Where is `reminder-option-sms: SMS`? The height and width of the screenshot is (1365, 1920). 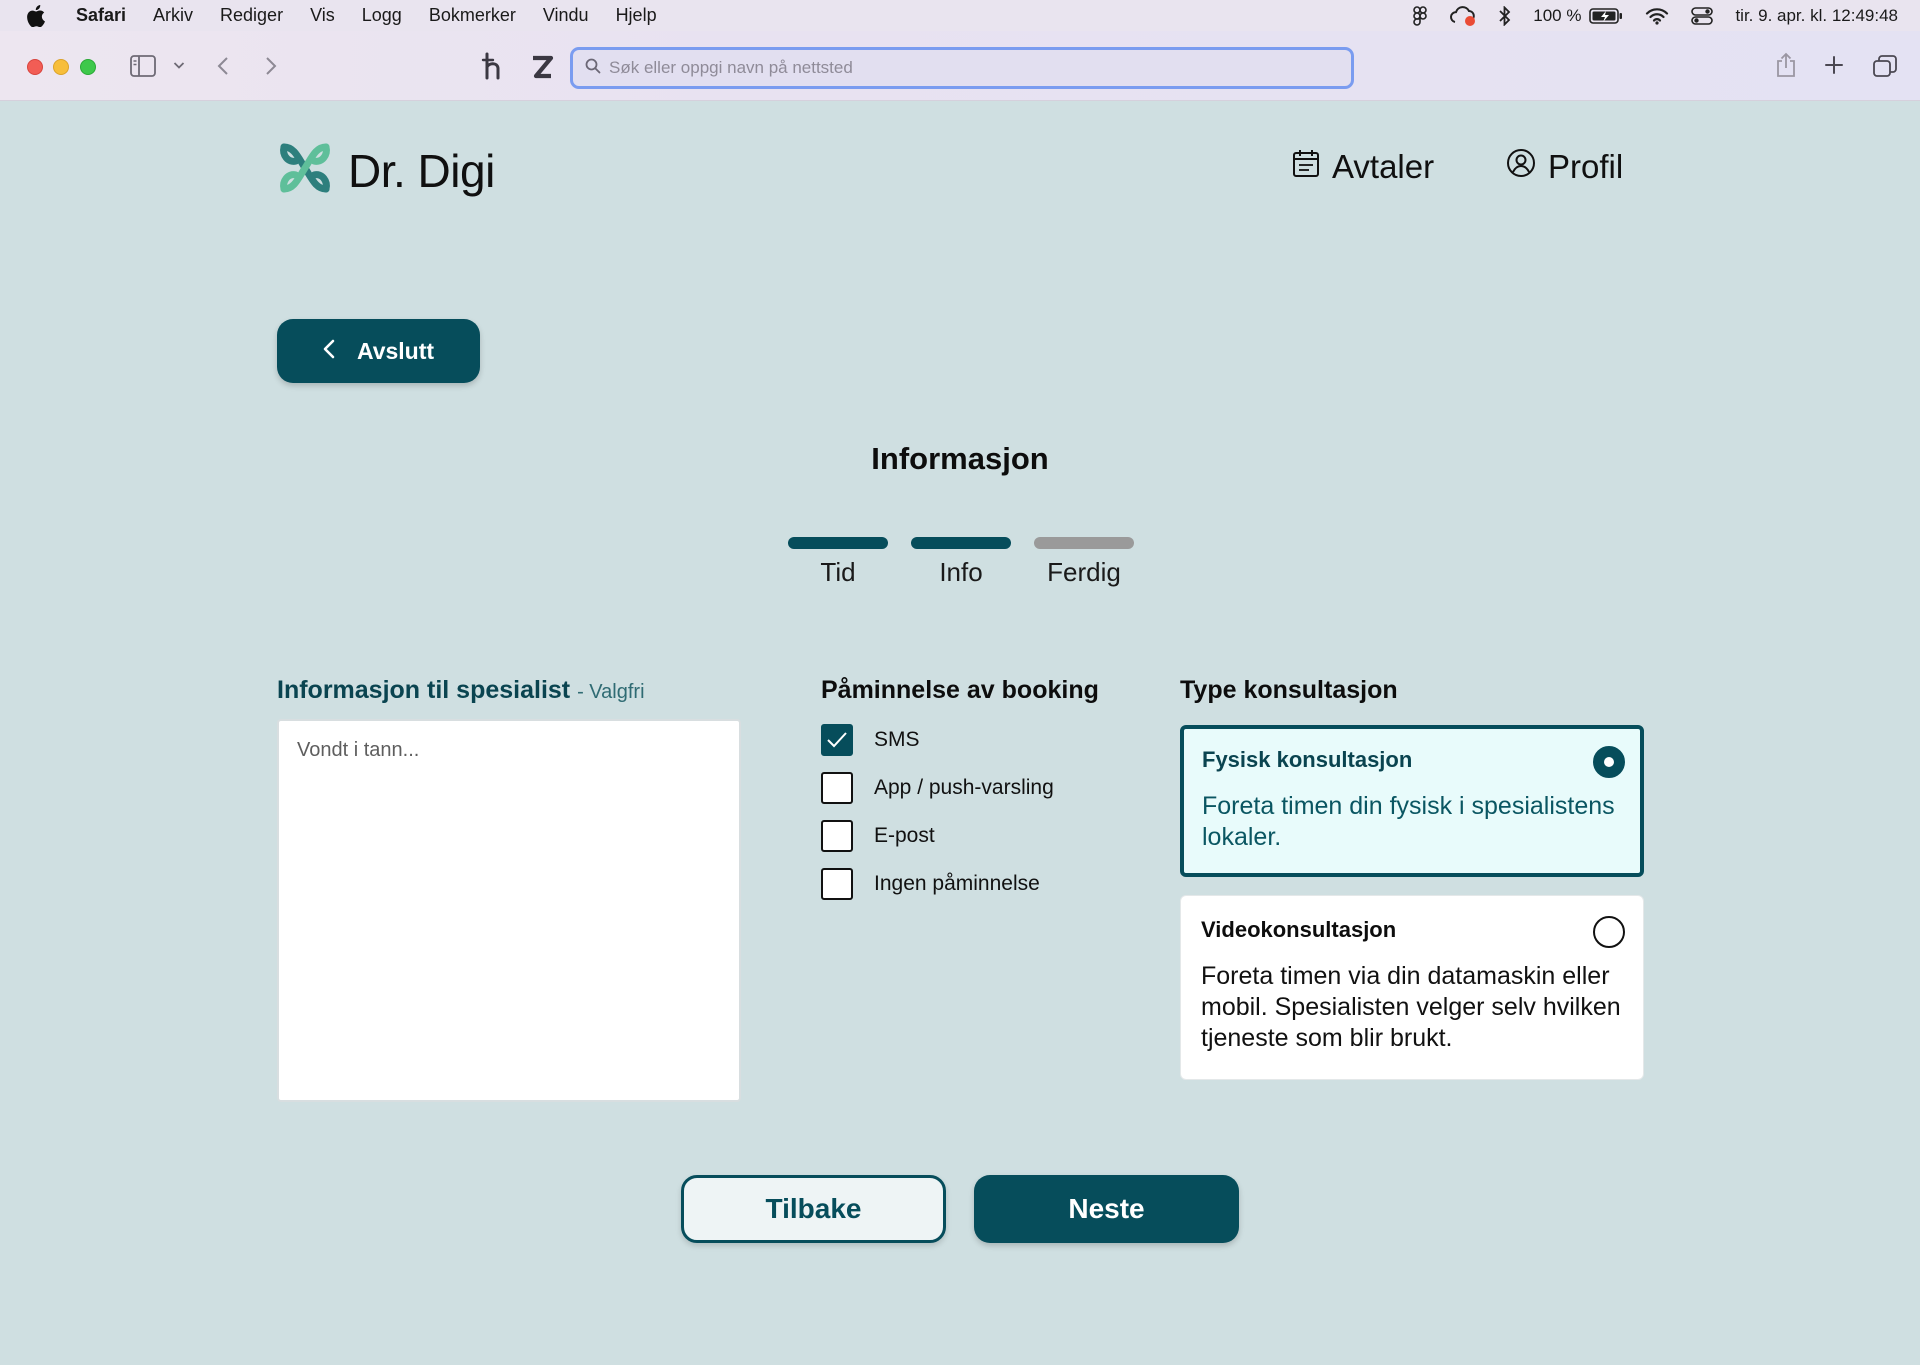 reminder-option-sms: SMS is located at coordinates (937, 740).